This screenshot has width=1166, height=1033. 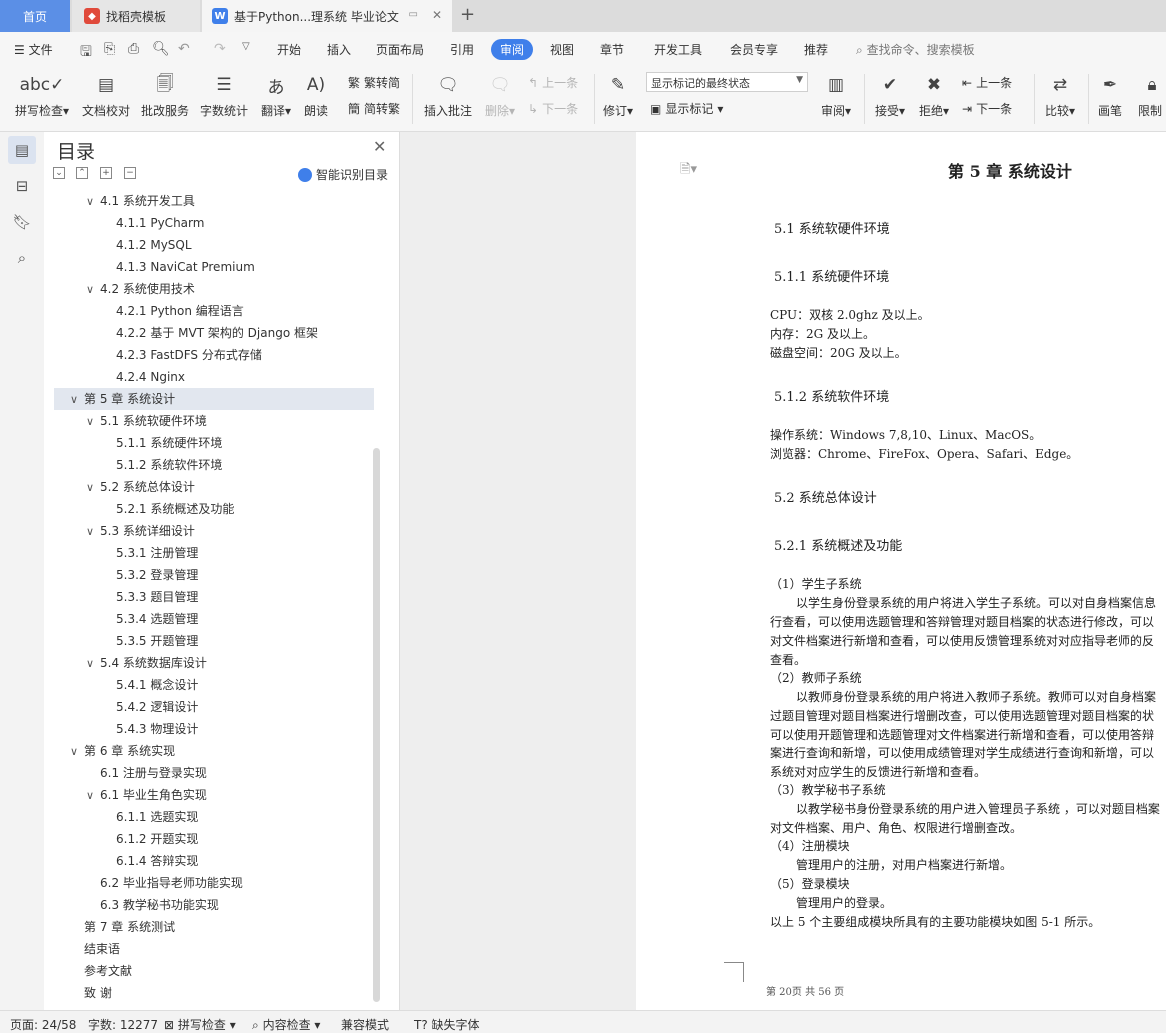 I want to click on next-comment-button: ↳ 下一条, so click(x=553, y=108).